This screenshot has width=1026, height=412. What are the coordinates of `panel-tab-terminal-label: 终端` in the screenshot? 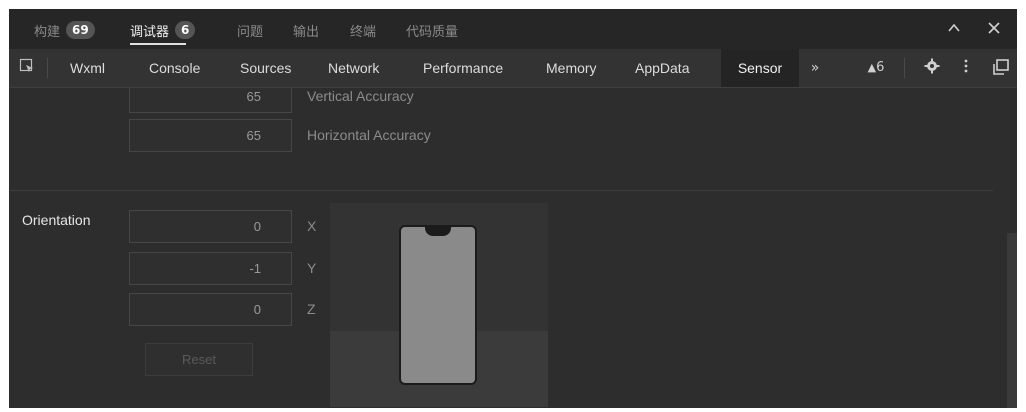 It's located at (363, 32).